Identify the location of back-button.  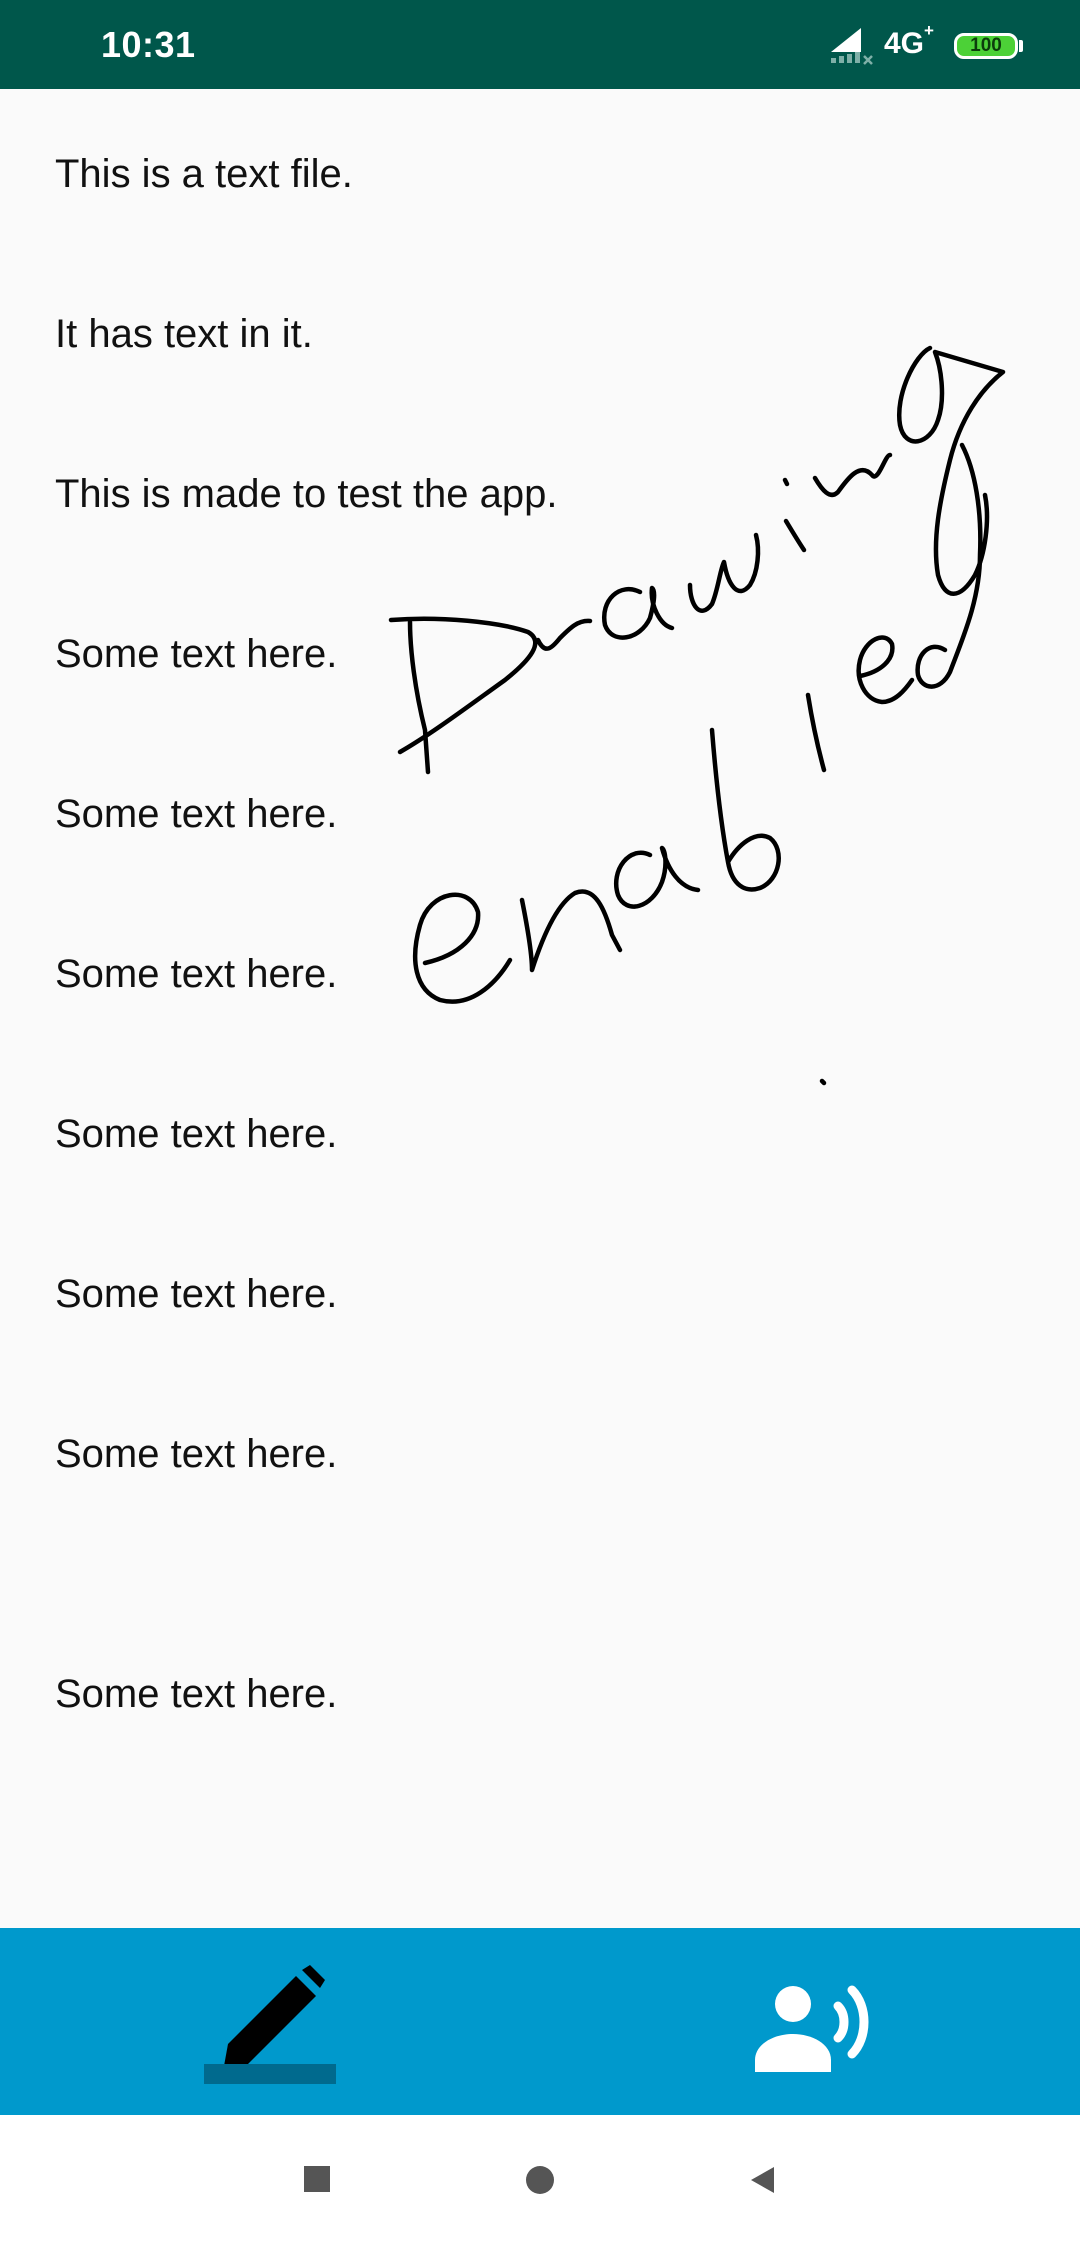
(764, 2180).